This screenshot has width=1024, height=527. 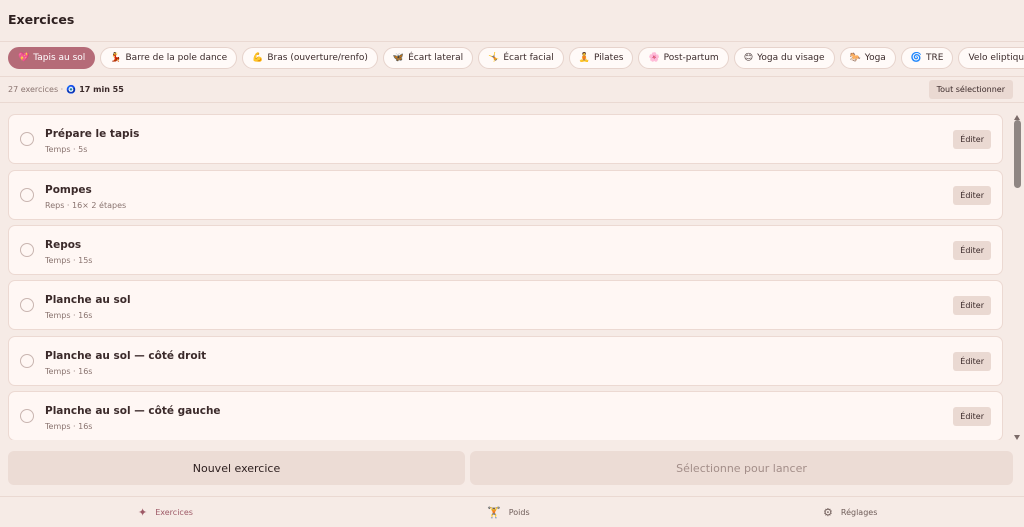 What do you see at coordinates (133, 411) in the screenshot?
I see `exercise-name: Planche au sol — côté gauche` at bounding box center [133, 411].